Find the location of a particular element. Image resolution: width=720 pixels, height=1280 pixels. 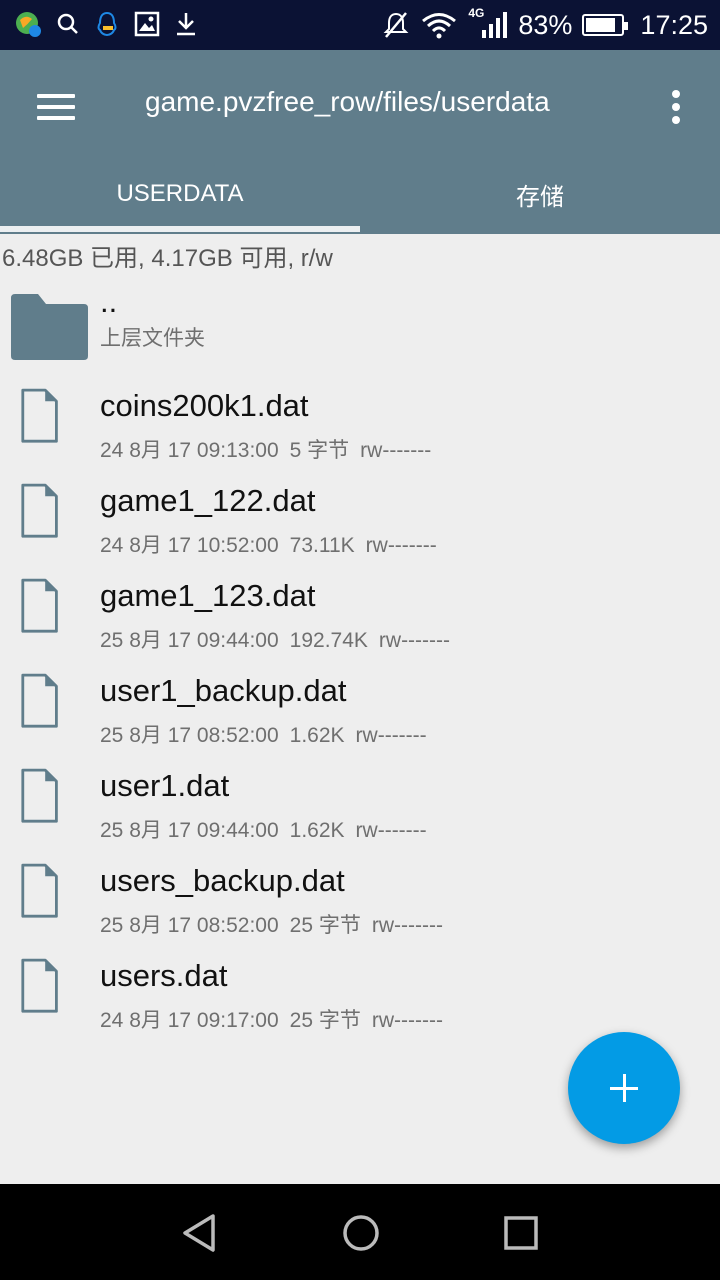

battery-percent: 83% is located at coordinates (545, 24).